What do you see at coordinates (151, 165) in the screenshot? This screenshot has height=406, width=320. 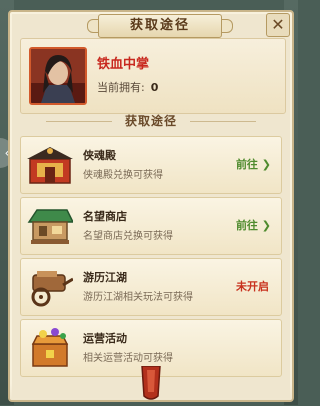 I see `route-item-xiahundian: 侠魂殿 侠魂殿兑换可获得 前往 ❯` at bounding box center [151, 165].